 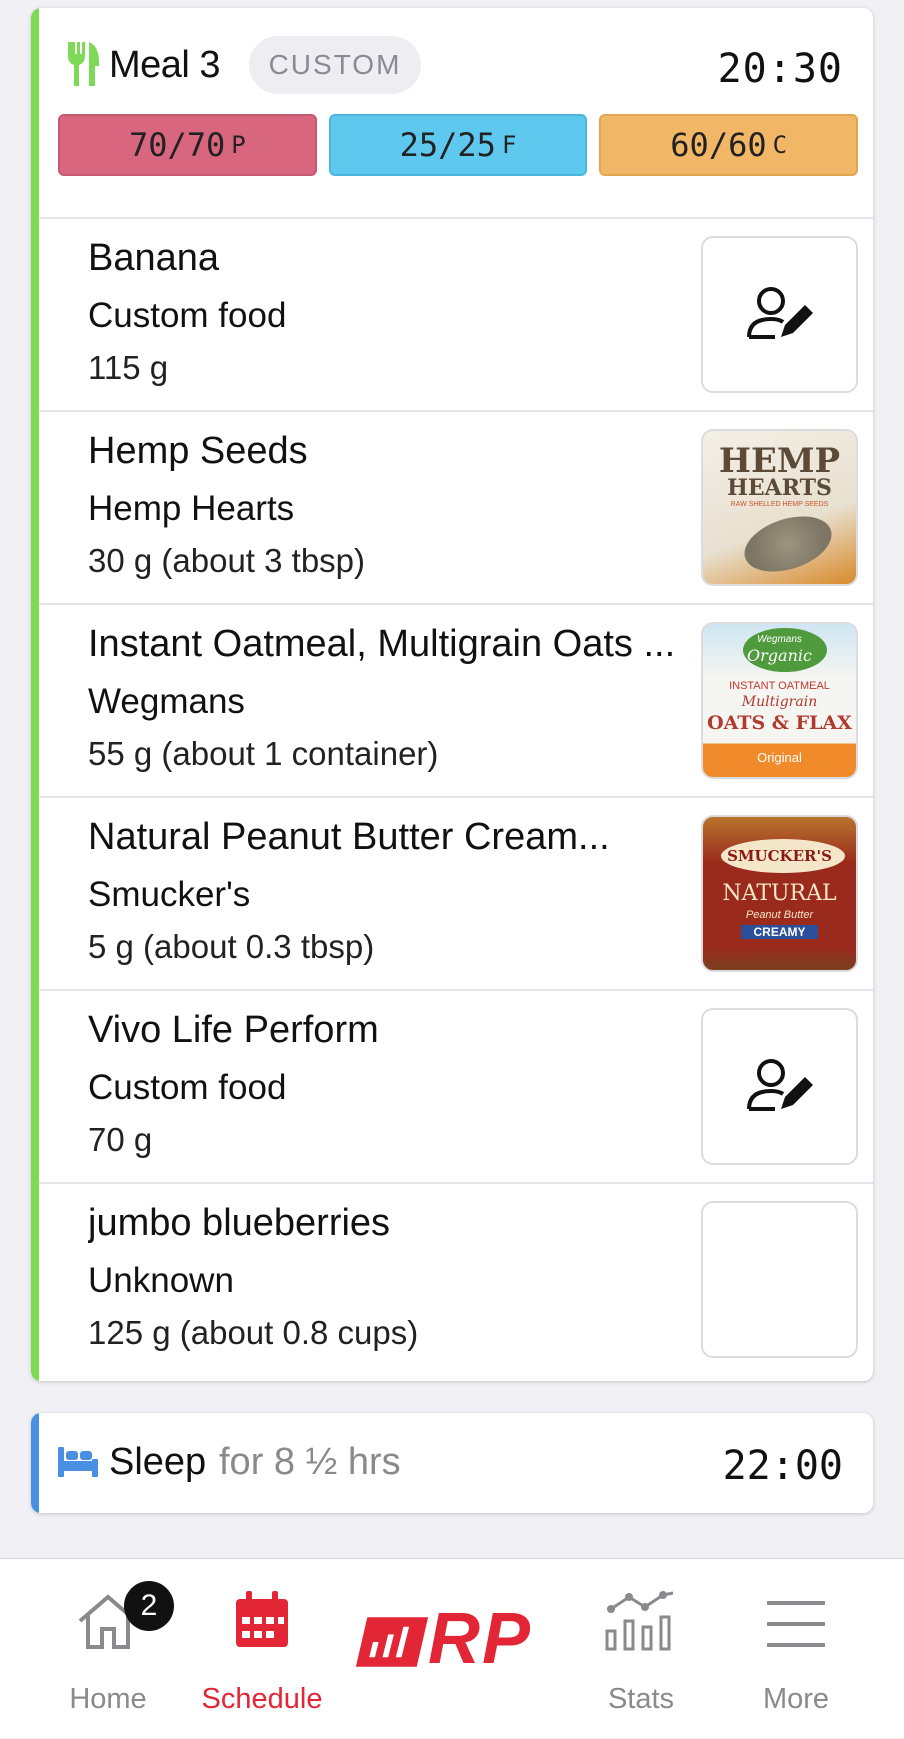 What do you see at coordinates (456, 108) in the screenshot?
I see `meal-header: Meal 3 CUSTOM 20:30 70/70 P 25/25 F 60/60 C` at bounding box center [456, 108].